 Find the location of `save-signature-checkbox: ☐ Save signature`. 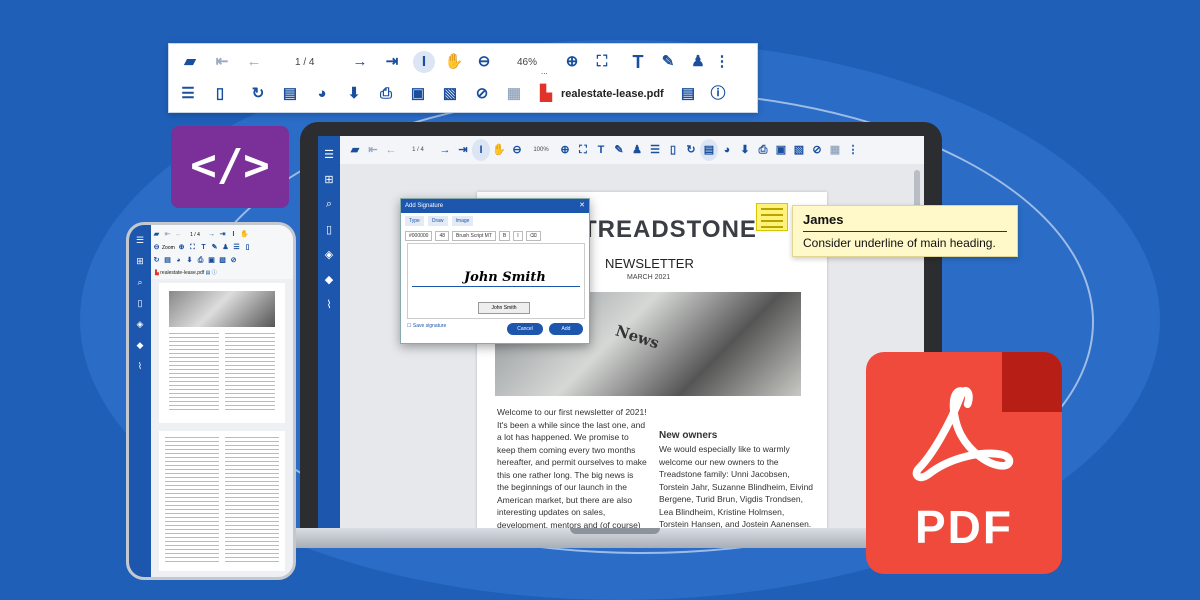

save-signature-checkbox: ☐ Save signature is located at coordinates (426, 326).